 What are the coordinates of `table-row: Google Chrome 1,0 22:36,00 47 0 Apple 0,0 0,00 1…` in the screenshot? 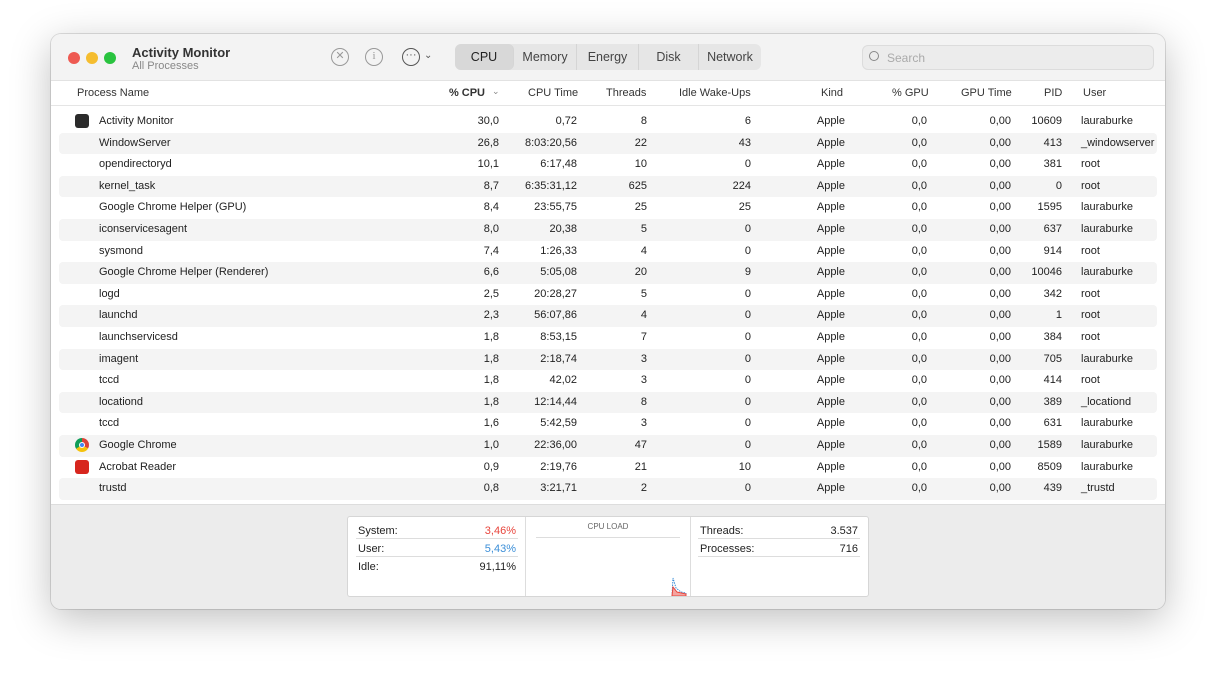 It's located at (608, 445).